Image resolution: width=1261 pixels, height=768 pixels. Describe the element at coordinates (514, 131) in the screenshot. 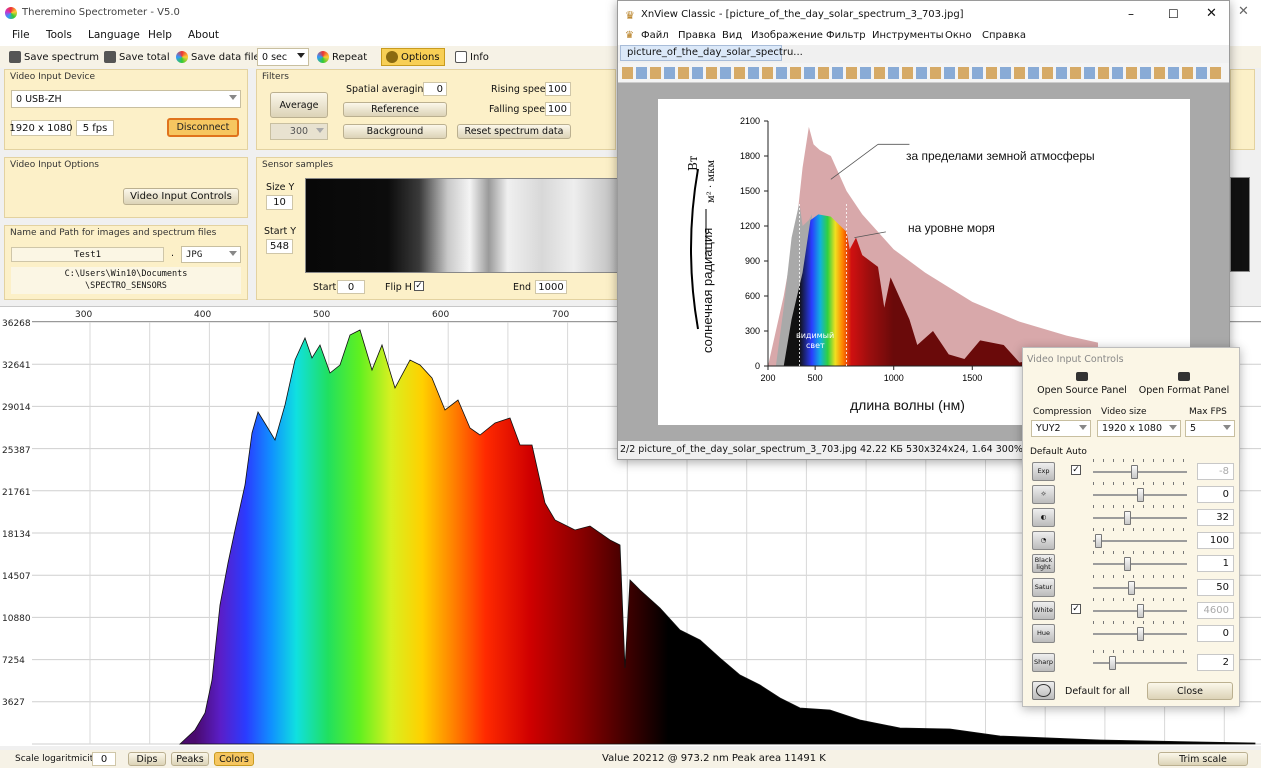

I see `reset-spectrum-button: Reset spectrum data` at that location.